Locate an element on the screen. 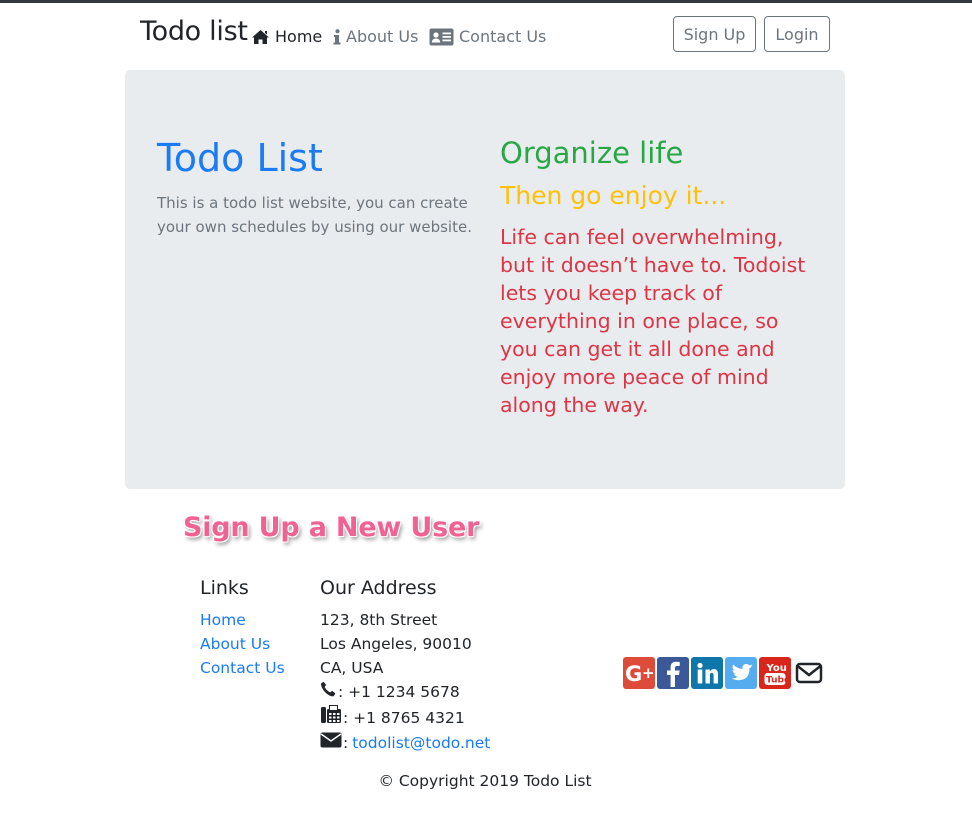 This screenshot has width=972, height=813. email-prefix: : is located at coordinates (346, 743).